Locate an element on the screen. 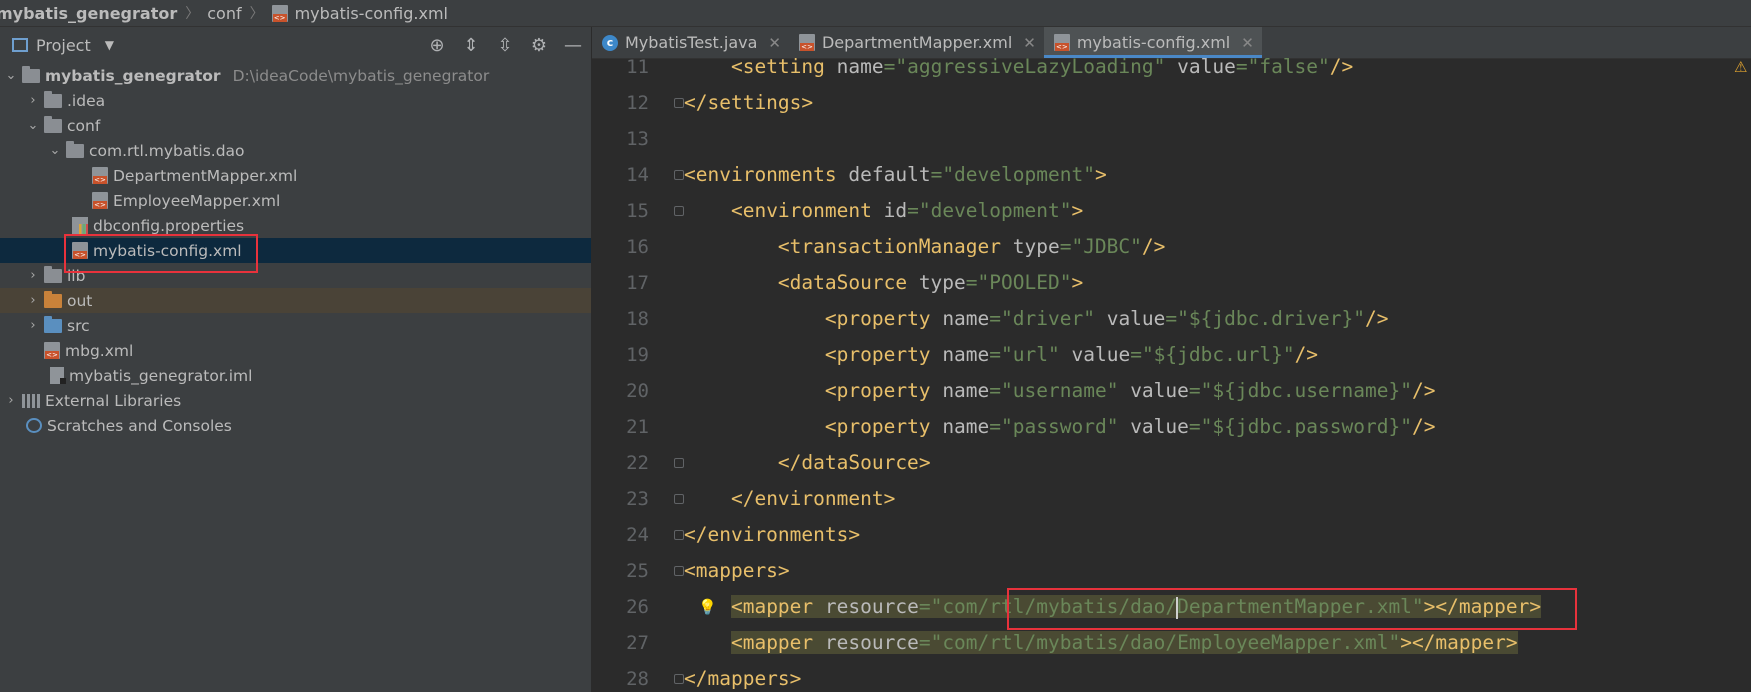 The image size is (1751, 692). tab-label: DepartmentMapper.xml is located at coordinates (917, 42).